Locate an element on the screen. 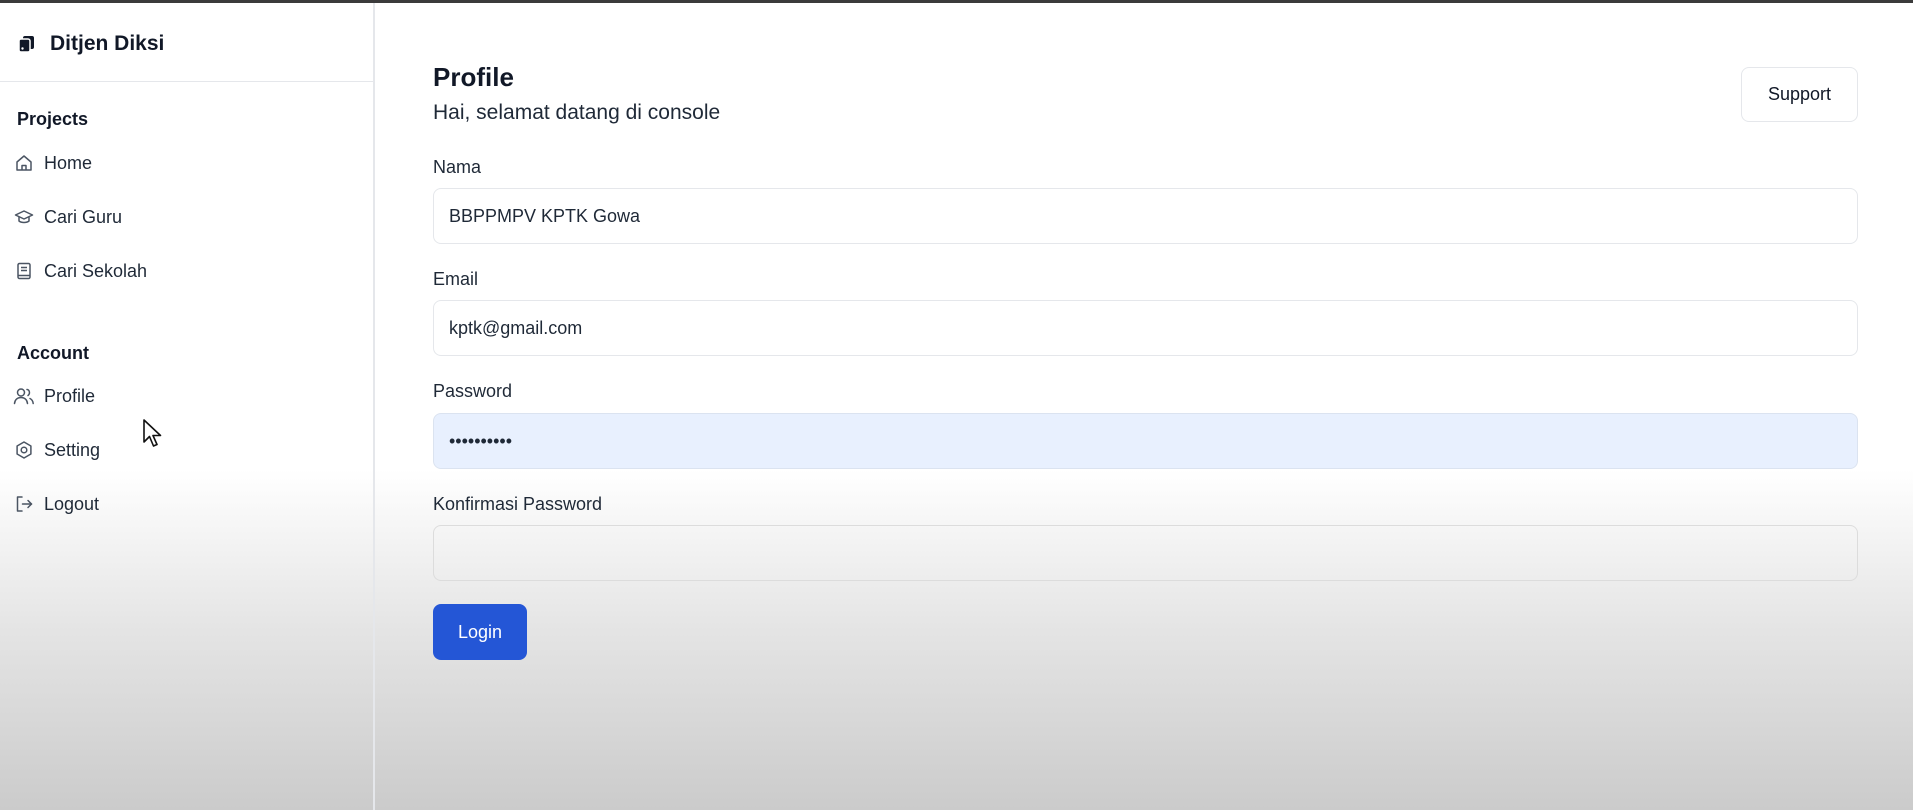  mouse-cursor-icon is located at coordinates (152, 433).